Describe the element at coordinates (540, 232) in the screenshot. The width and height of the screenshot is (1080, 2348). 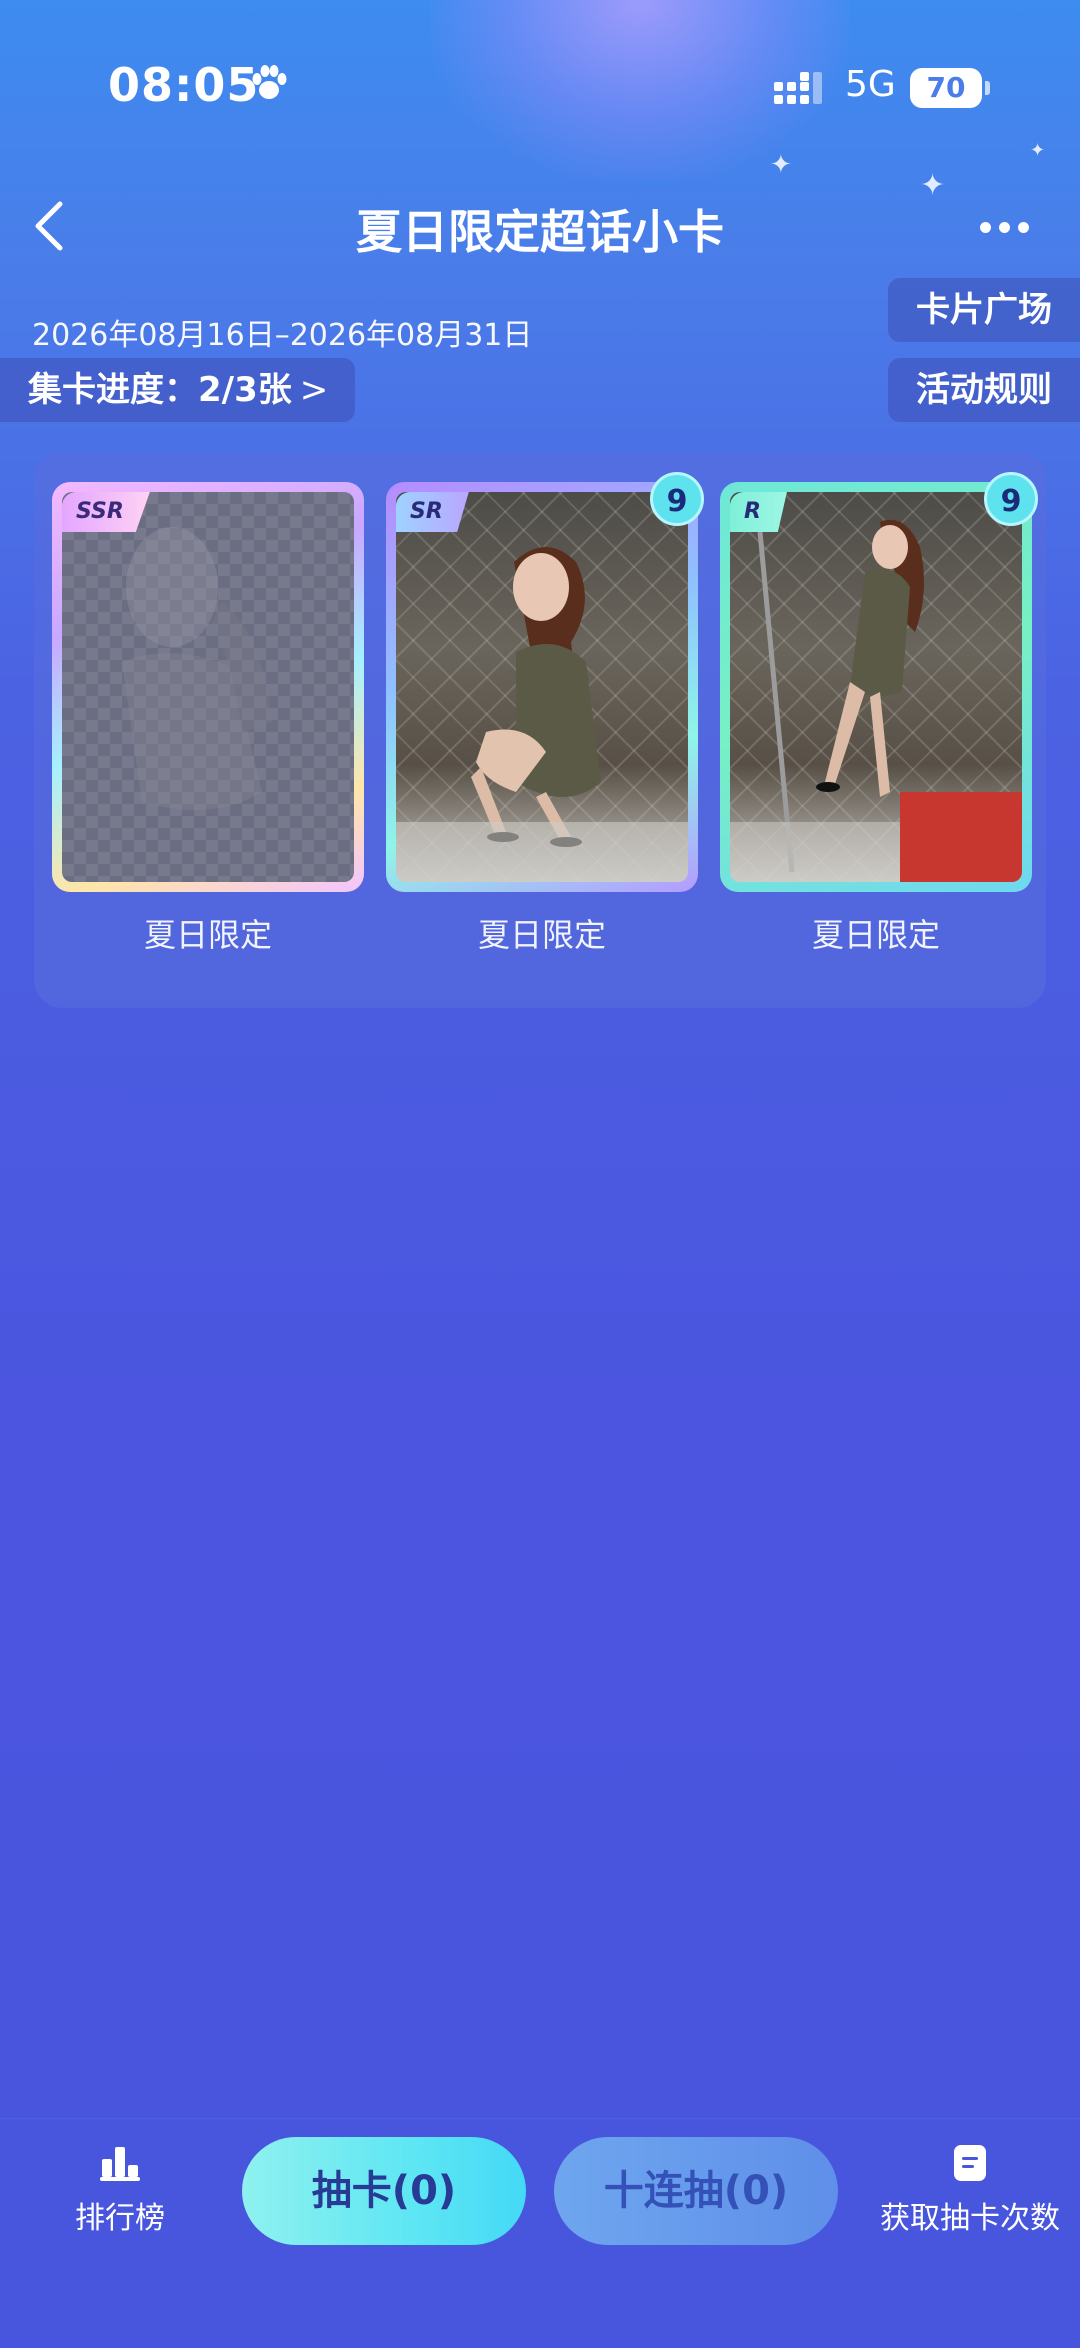
I see `page-title: 夏日限定超话小卡` at that location.